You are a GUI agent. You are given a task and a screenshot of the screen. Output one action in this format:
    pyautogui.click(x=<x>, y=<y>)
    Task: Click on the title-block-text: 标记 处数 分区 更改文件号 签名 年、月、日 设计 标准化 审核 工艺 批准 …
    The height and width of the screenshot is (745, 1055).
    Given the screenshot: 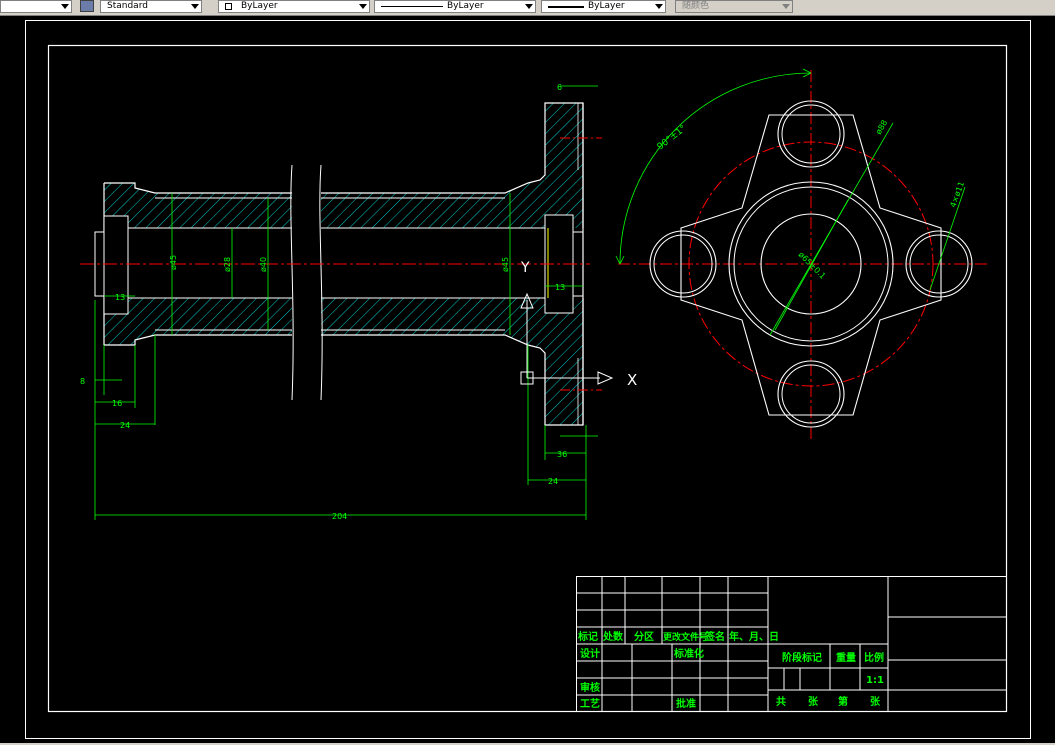 What is the action you would take?
    pyautogui.click(x=730, y=670)
    